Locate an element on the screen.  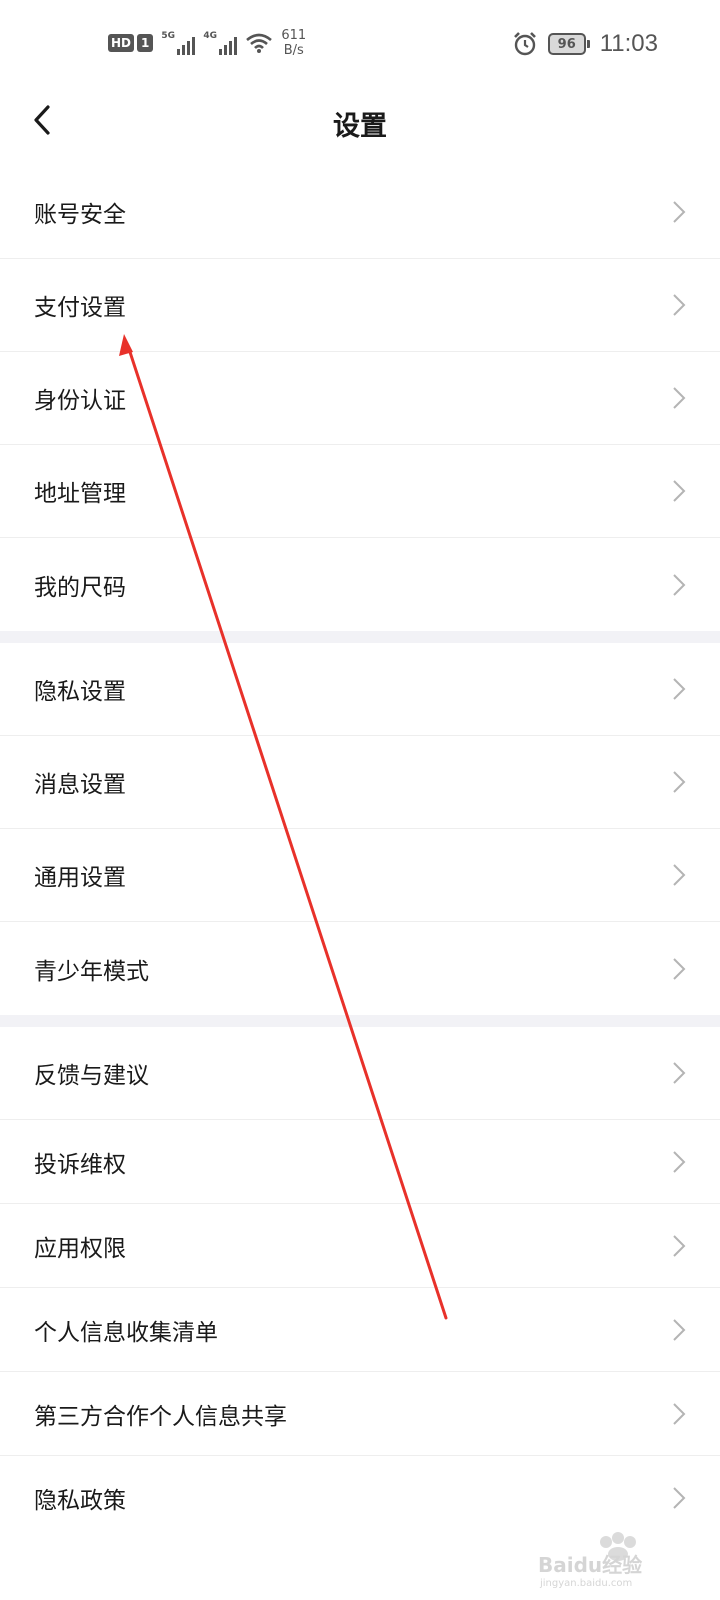
settings-item-label: 账号安全 is located at coordinates (80, 215).